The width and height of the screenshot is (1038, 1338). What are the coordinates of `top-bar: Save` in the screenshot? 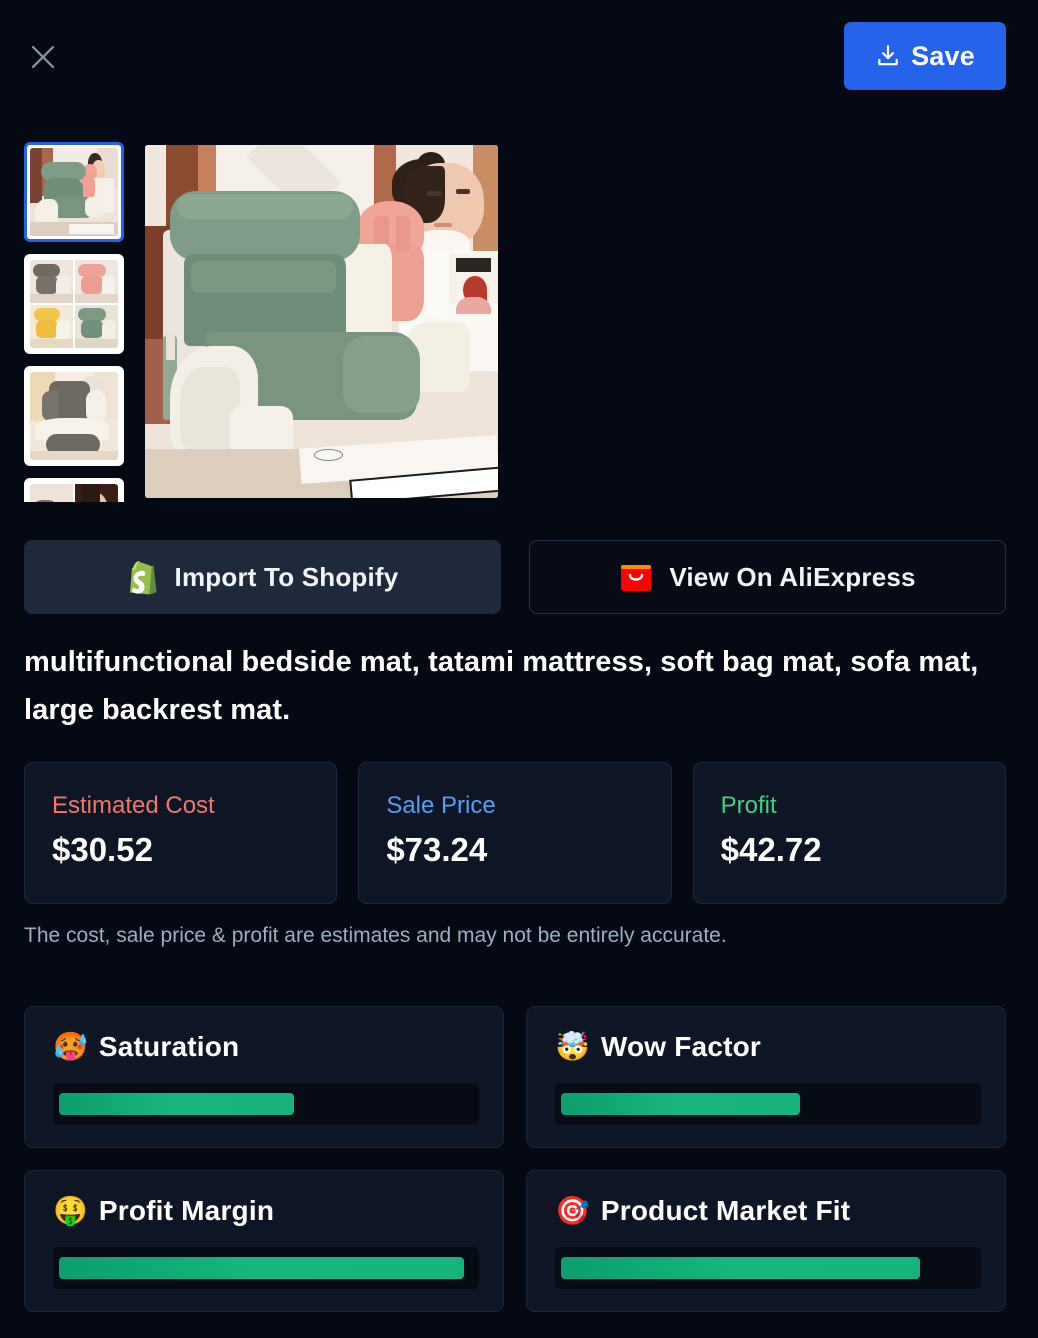 It's located at (519, 56).